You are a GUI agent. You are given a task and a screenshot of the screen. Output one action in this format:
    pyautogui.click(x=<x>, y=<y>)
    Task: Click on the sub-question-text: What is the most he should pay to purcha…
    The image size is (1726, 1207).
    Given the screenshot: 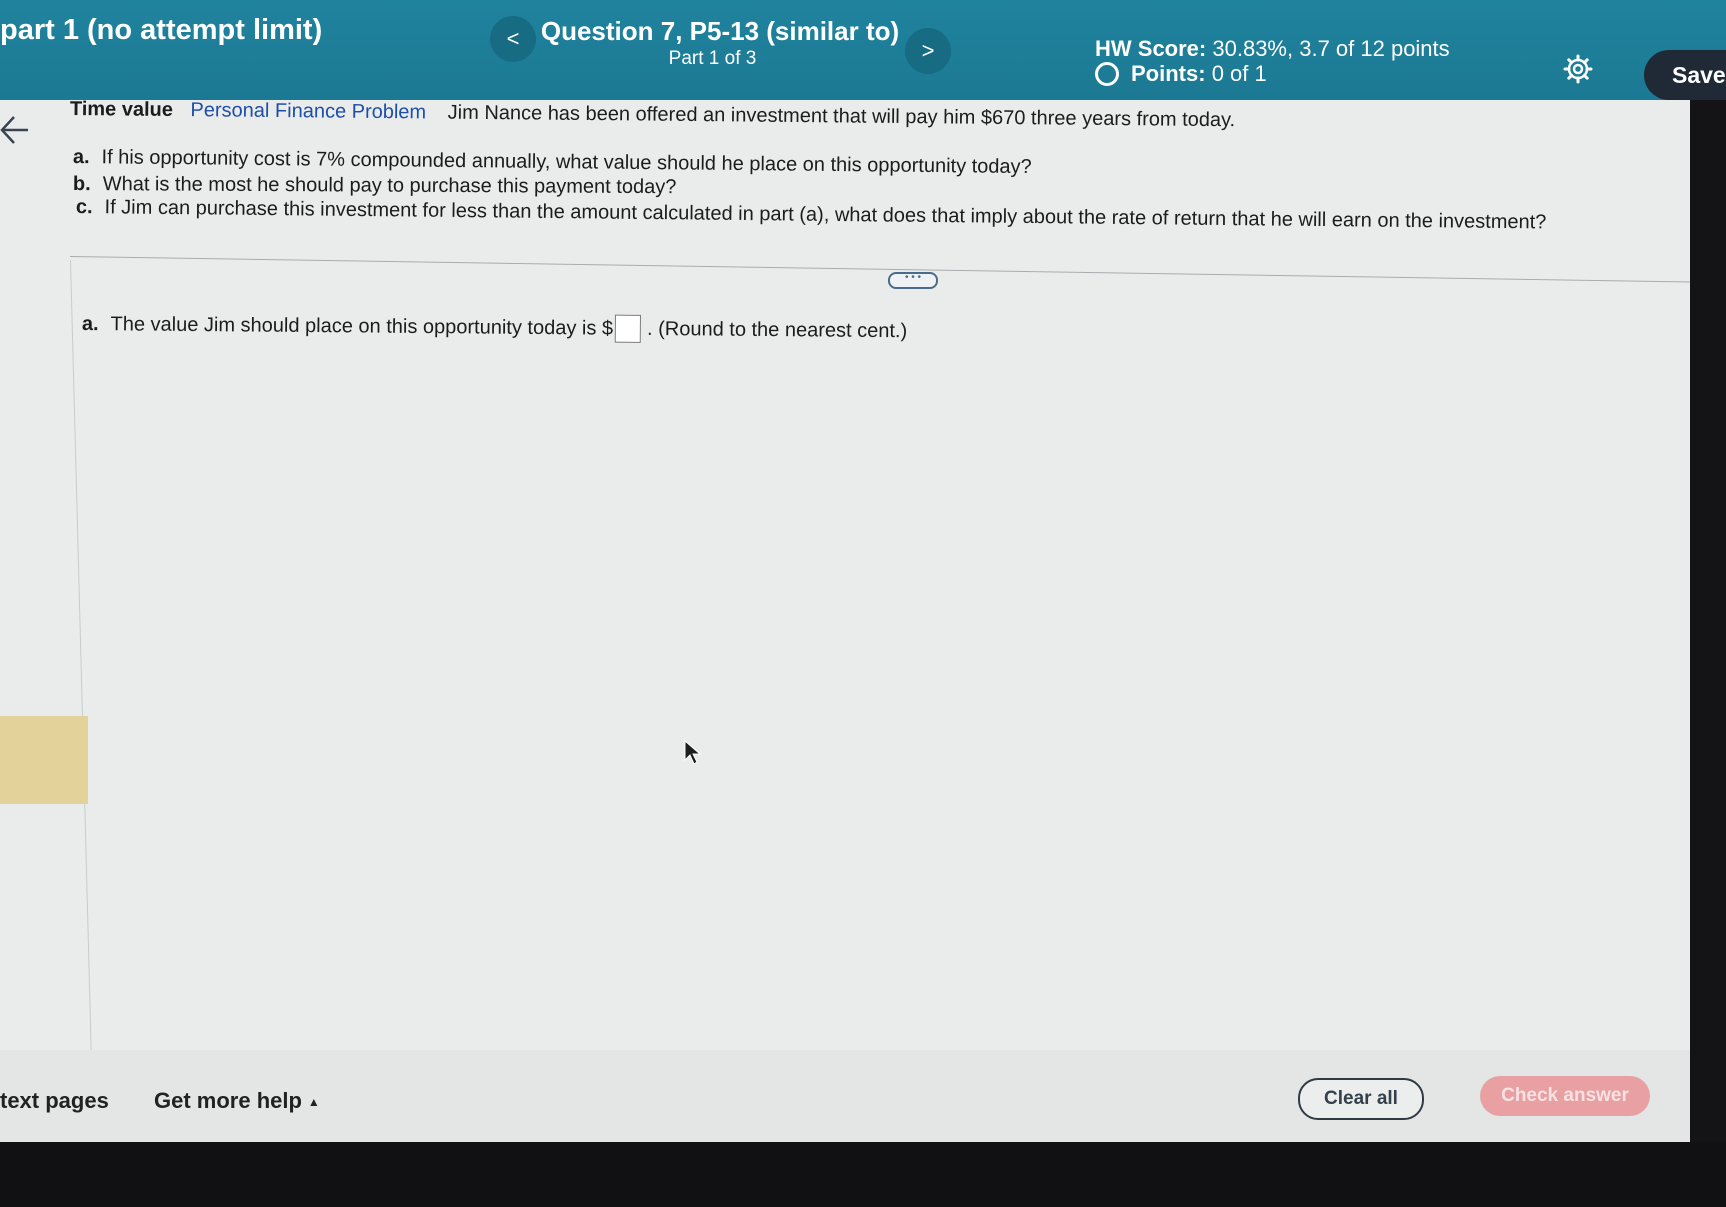 What is the action you would take?
    pyautogui.click(x=389, y=186)
    